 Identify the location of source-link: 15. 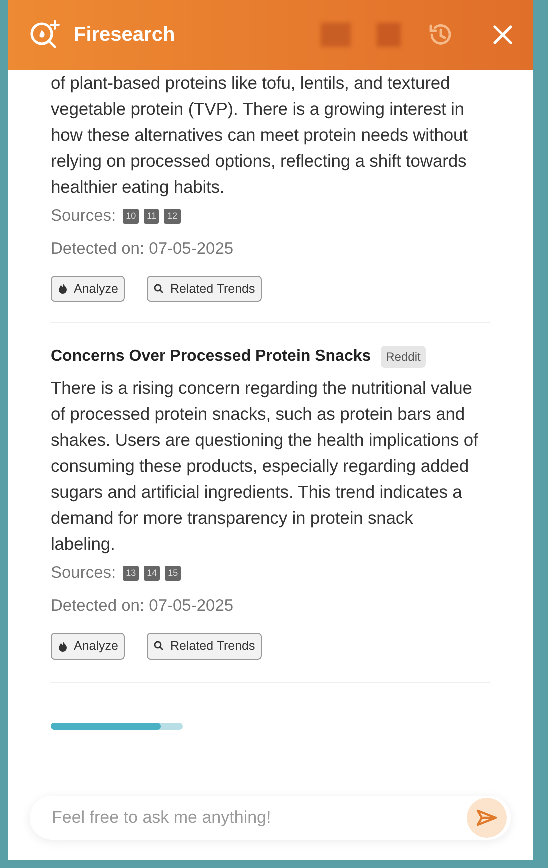
(173, 574).